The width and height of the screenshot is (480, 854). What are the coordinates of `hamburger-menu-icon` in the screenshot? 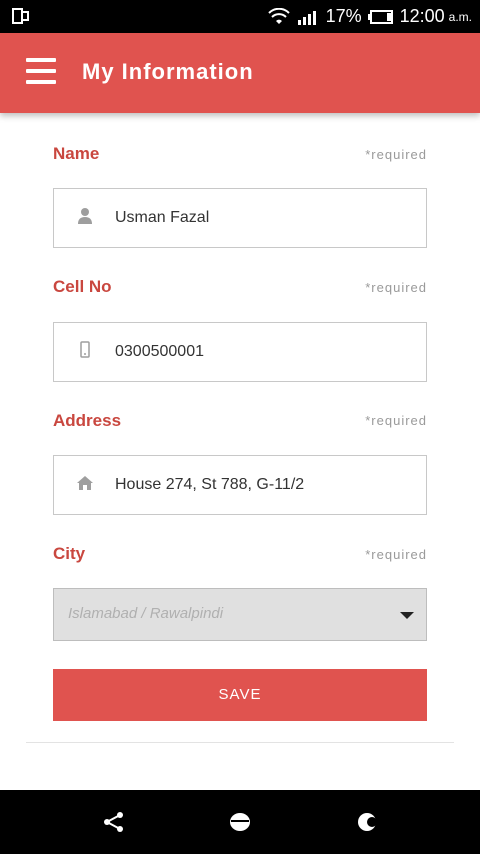 It's located at (41, 71).